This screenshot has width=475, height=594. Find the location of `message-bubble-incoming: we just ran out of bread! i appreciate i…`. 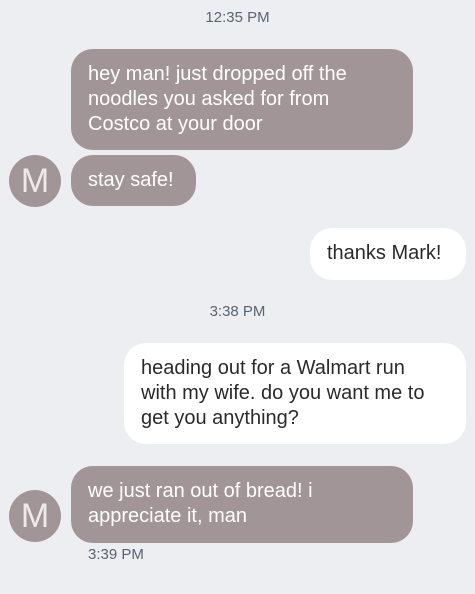

message-bubble-incoming: we just ran out of bread! i appreciate i… is located at coordinates (242, 504).